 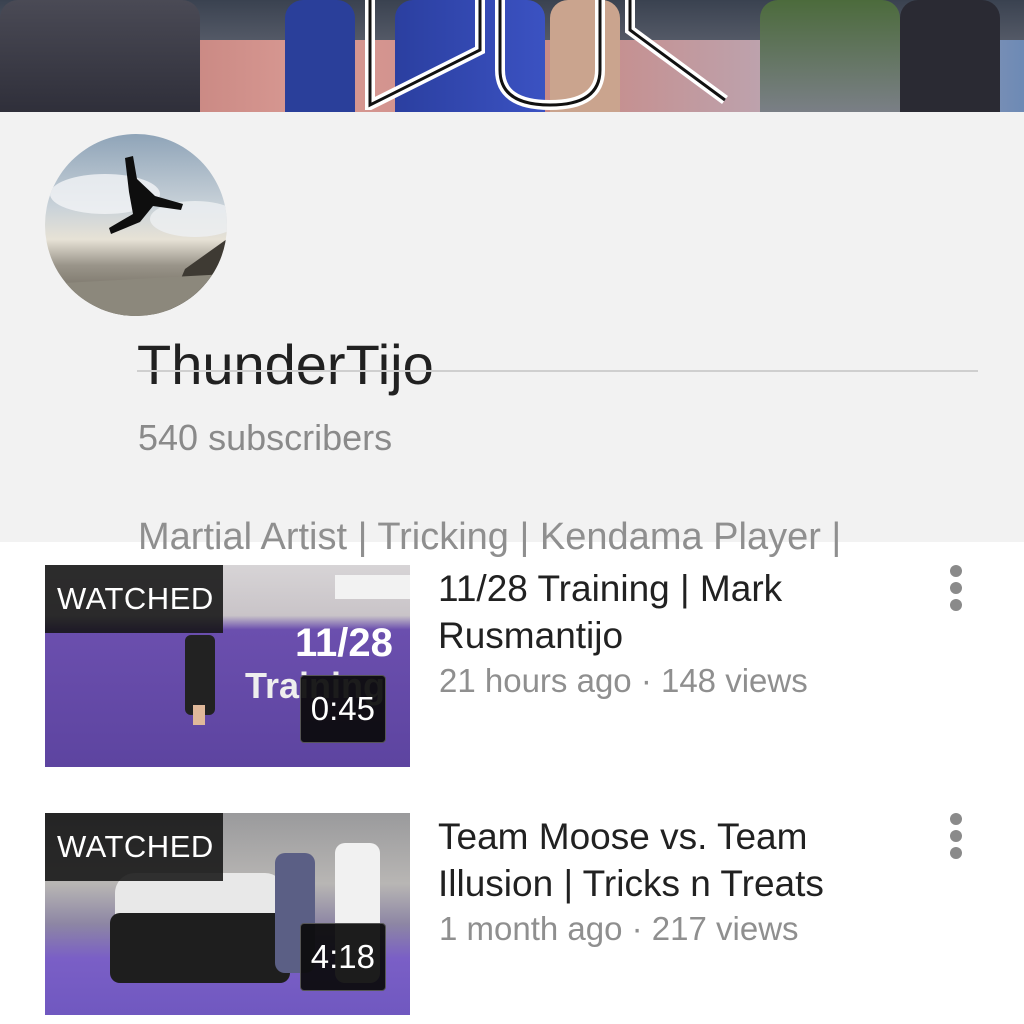 What do you see at coordinates (342, 709) in the screenshot?
I see `duration-badge: 0:45` at bounding box center [342, 709].